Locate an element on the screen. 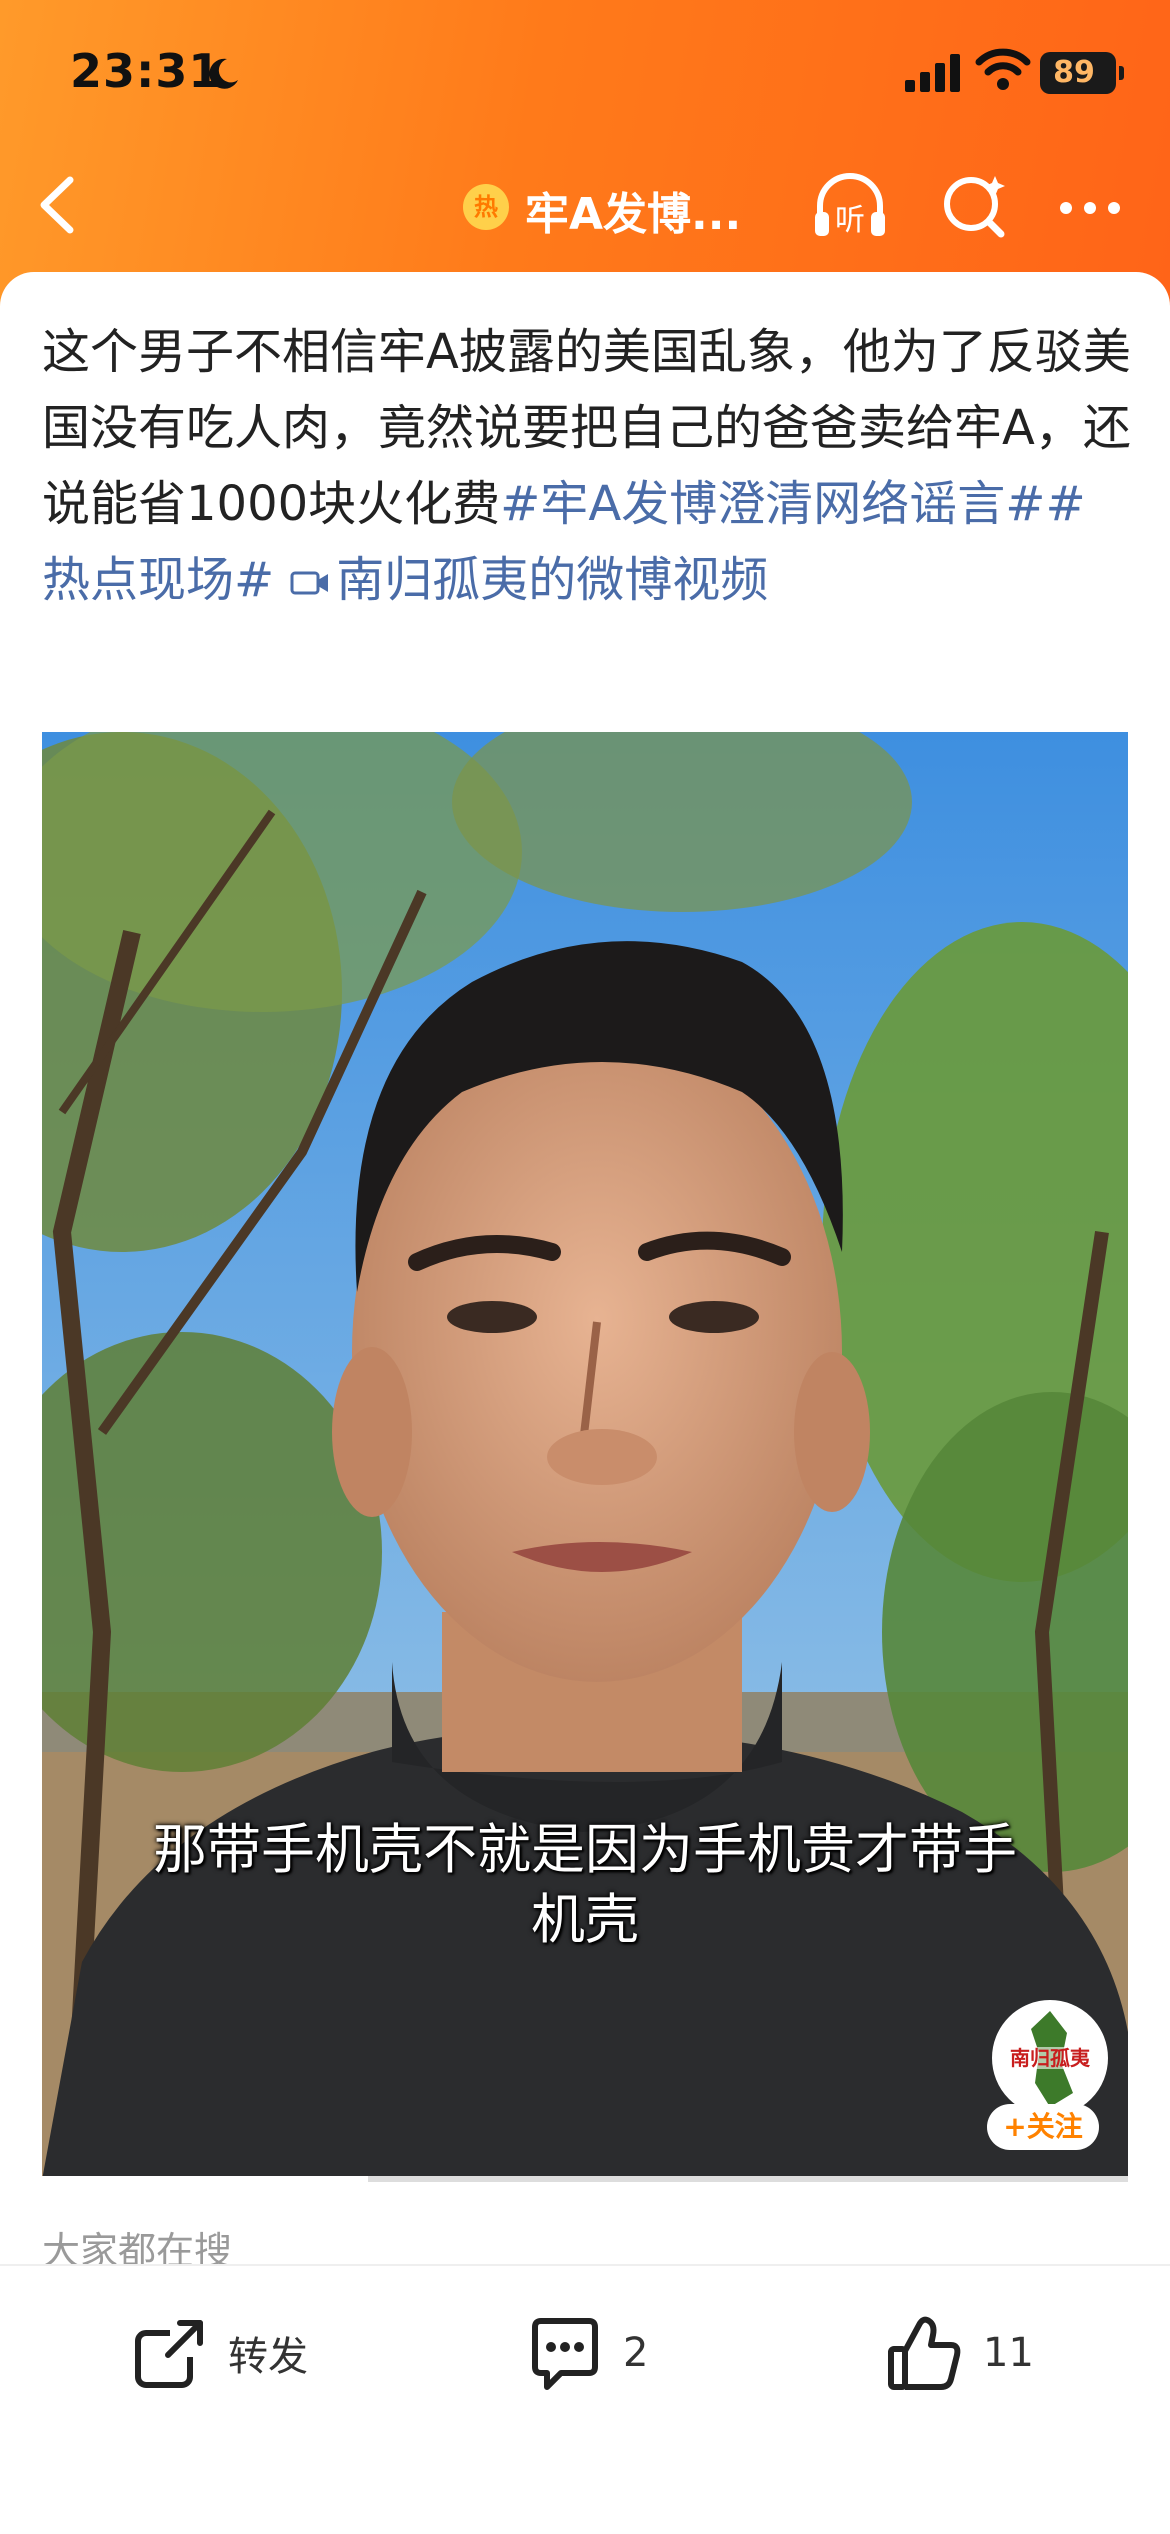 The height and width of the screenshot is (2534, 1170). author-logo-text: 南归孤夷 is located at coordinates (1050, 2058).